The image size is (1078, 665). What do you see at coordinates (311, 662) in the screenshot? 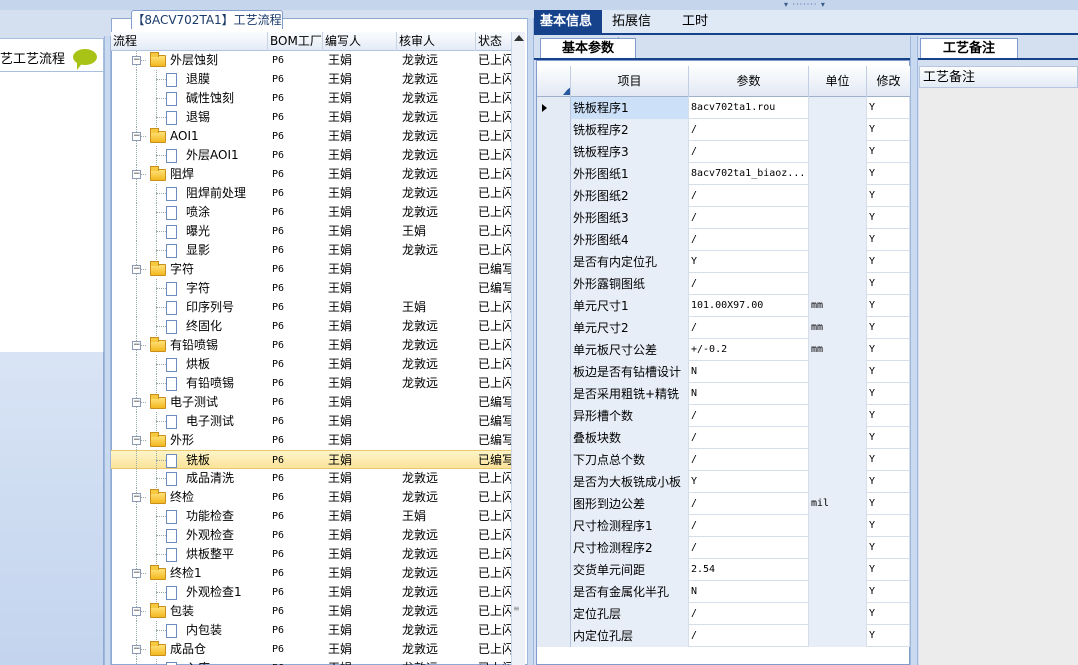
I see `tree-step-row: 入库 P6 王娟 龙敦远 已上闪` at bounding box center [311, 662].